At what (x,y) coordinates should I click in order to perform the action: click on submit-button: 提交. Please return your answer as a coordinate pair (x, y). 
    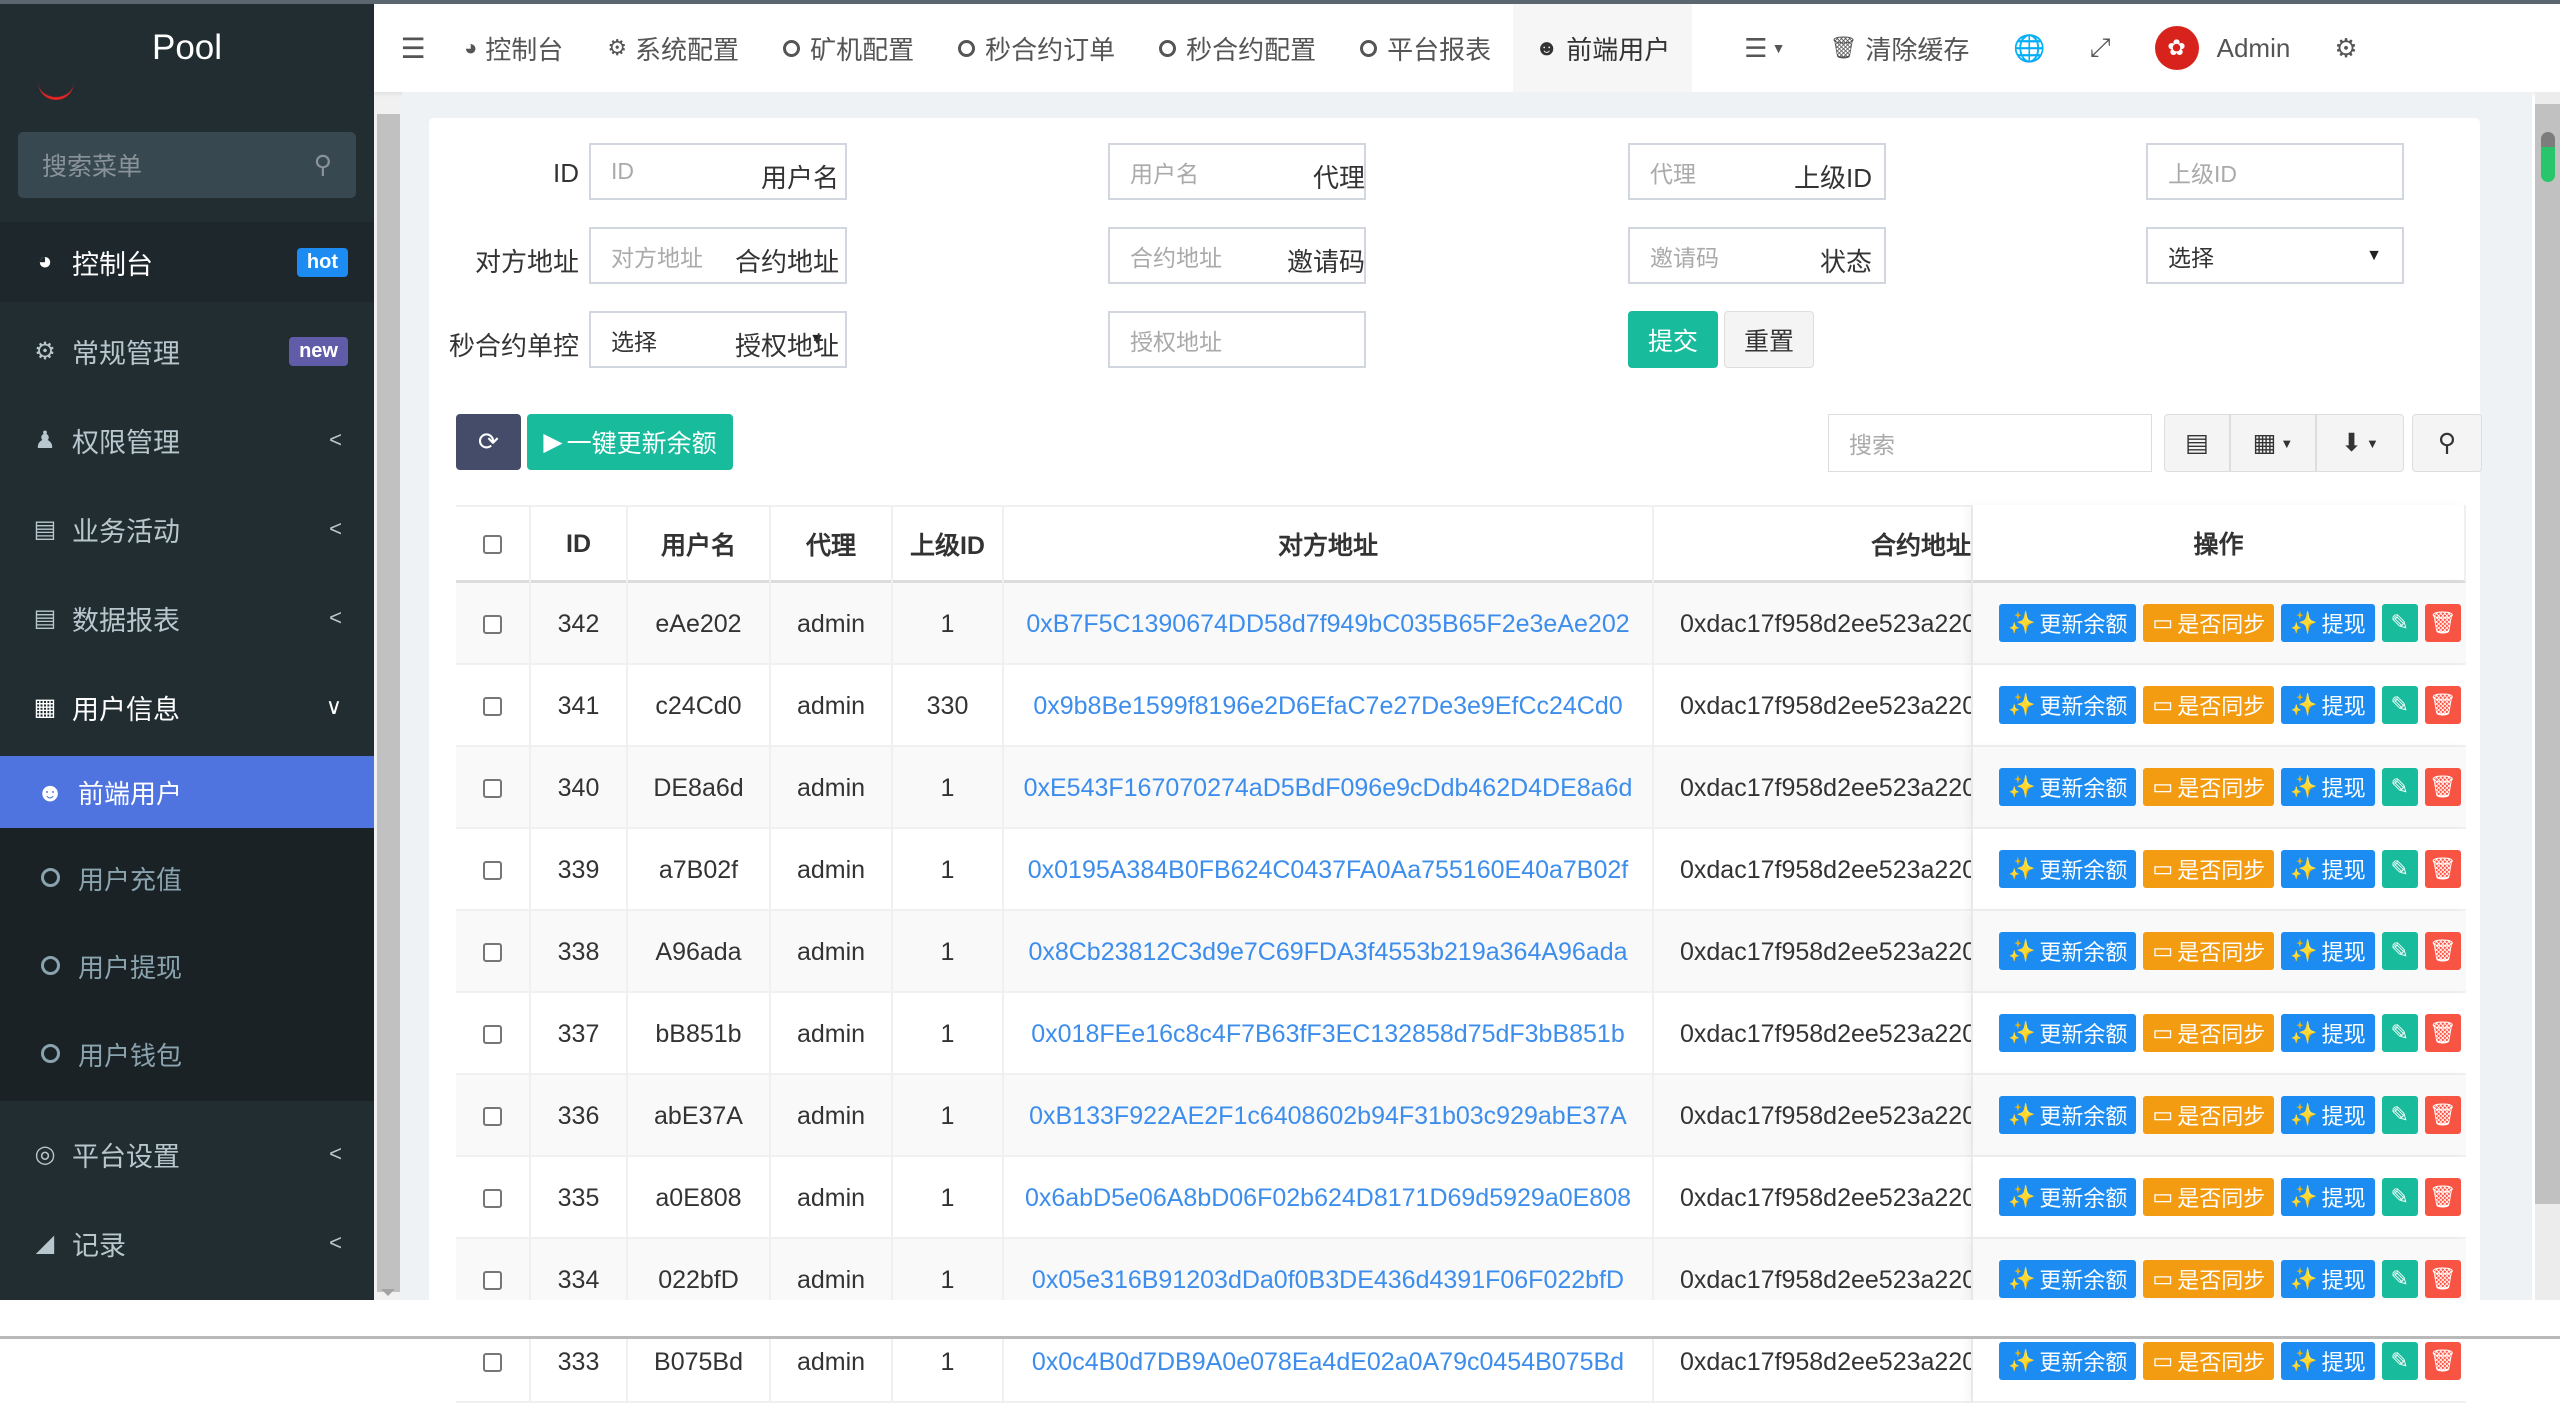
    Looking at the image, I should click on (1673, 339).